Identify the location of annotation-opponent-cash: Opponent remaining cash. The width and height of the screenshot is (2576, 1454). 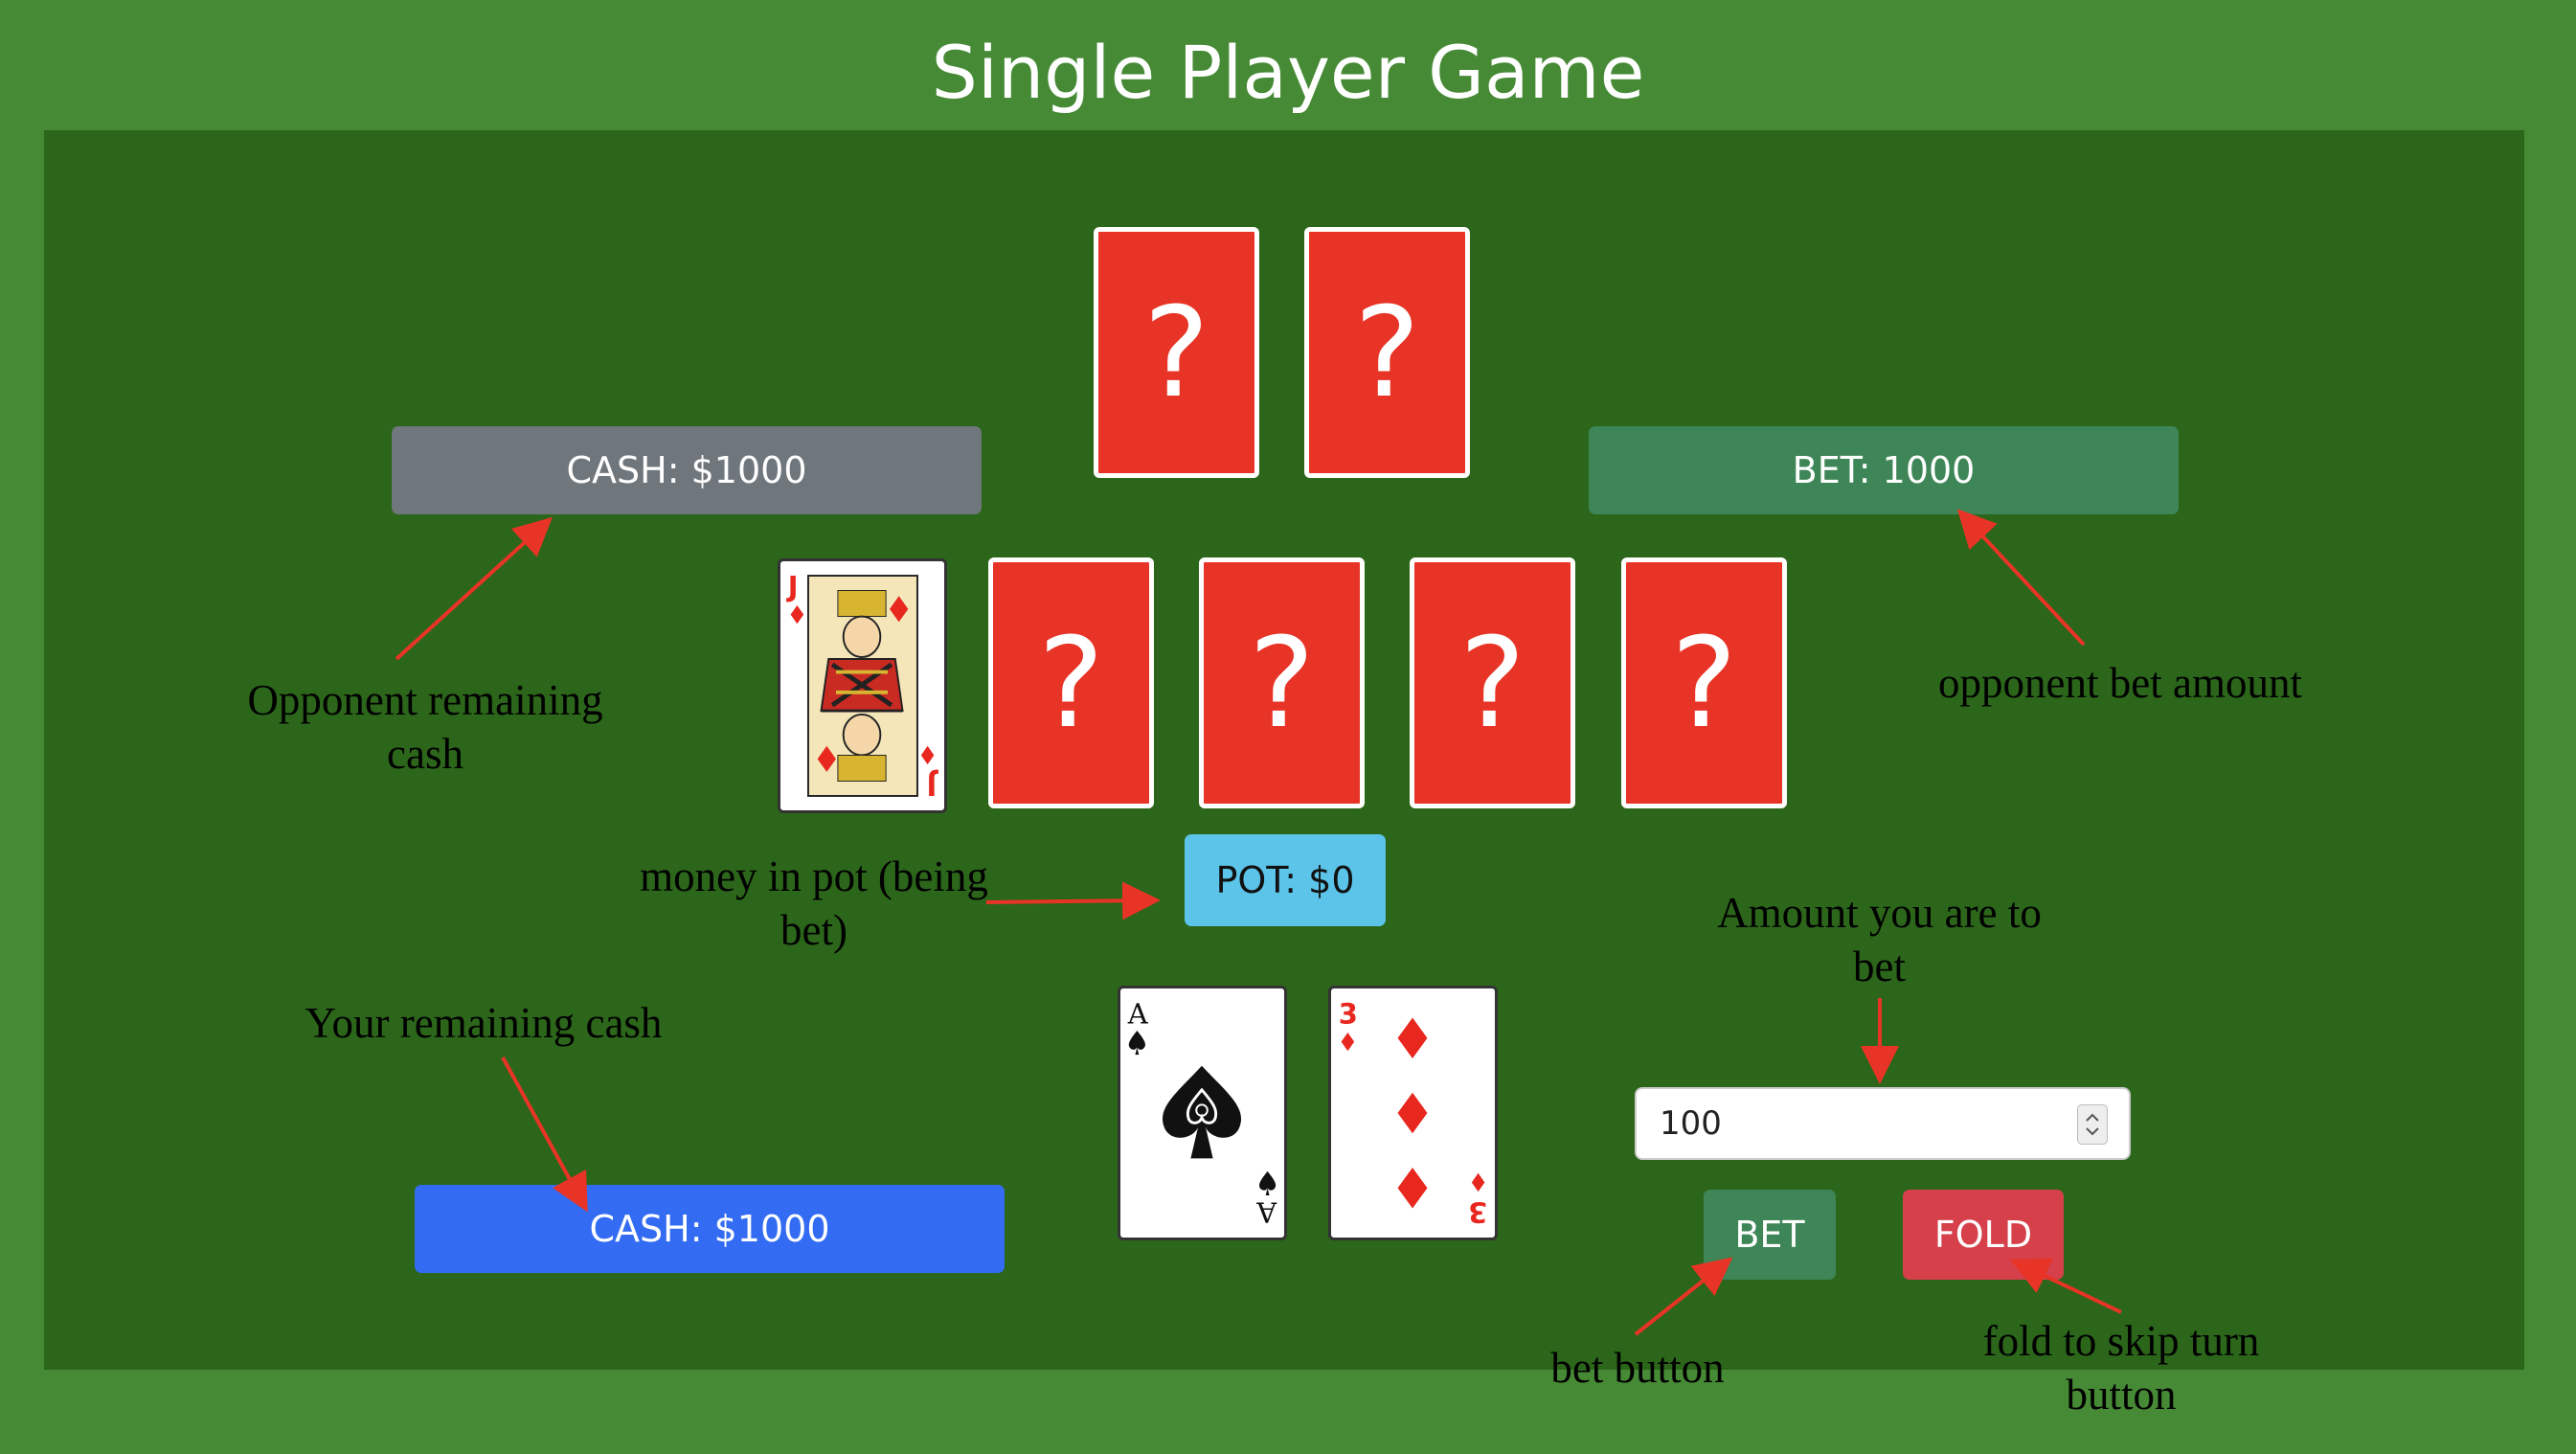
(425, 727).